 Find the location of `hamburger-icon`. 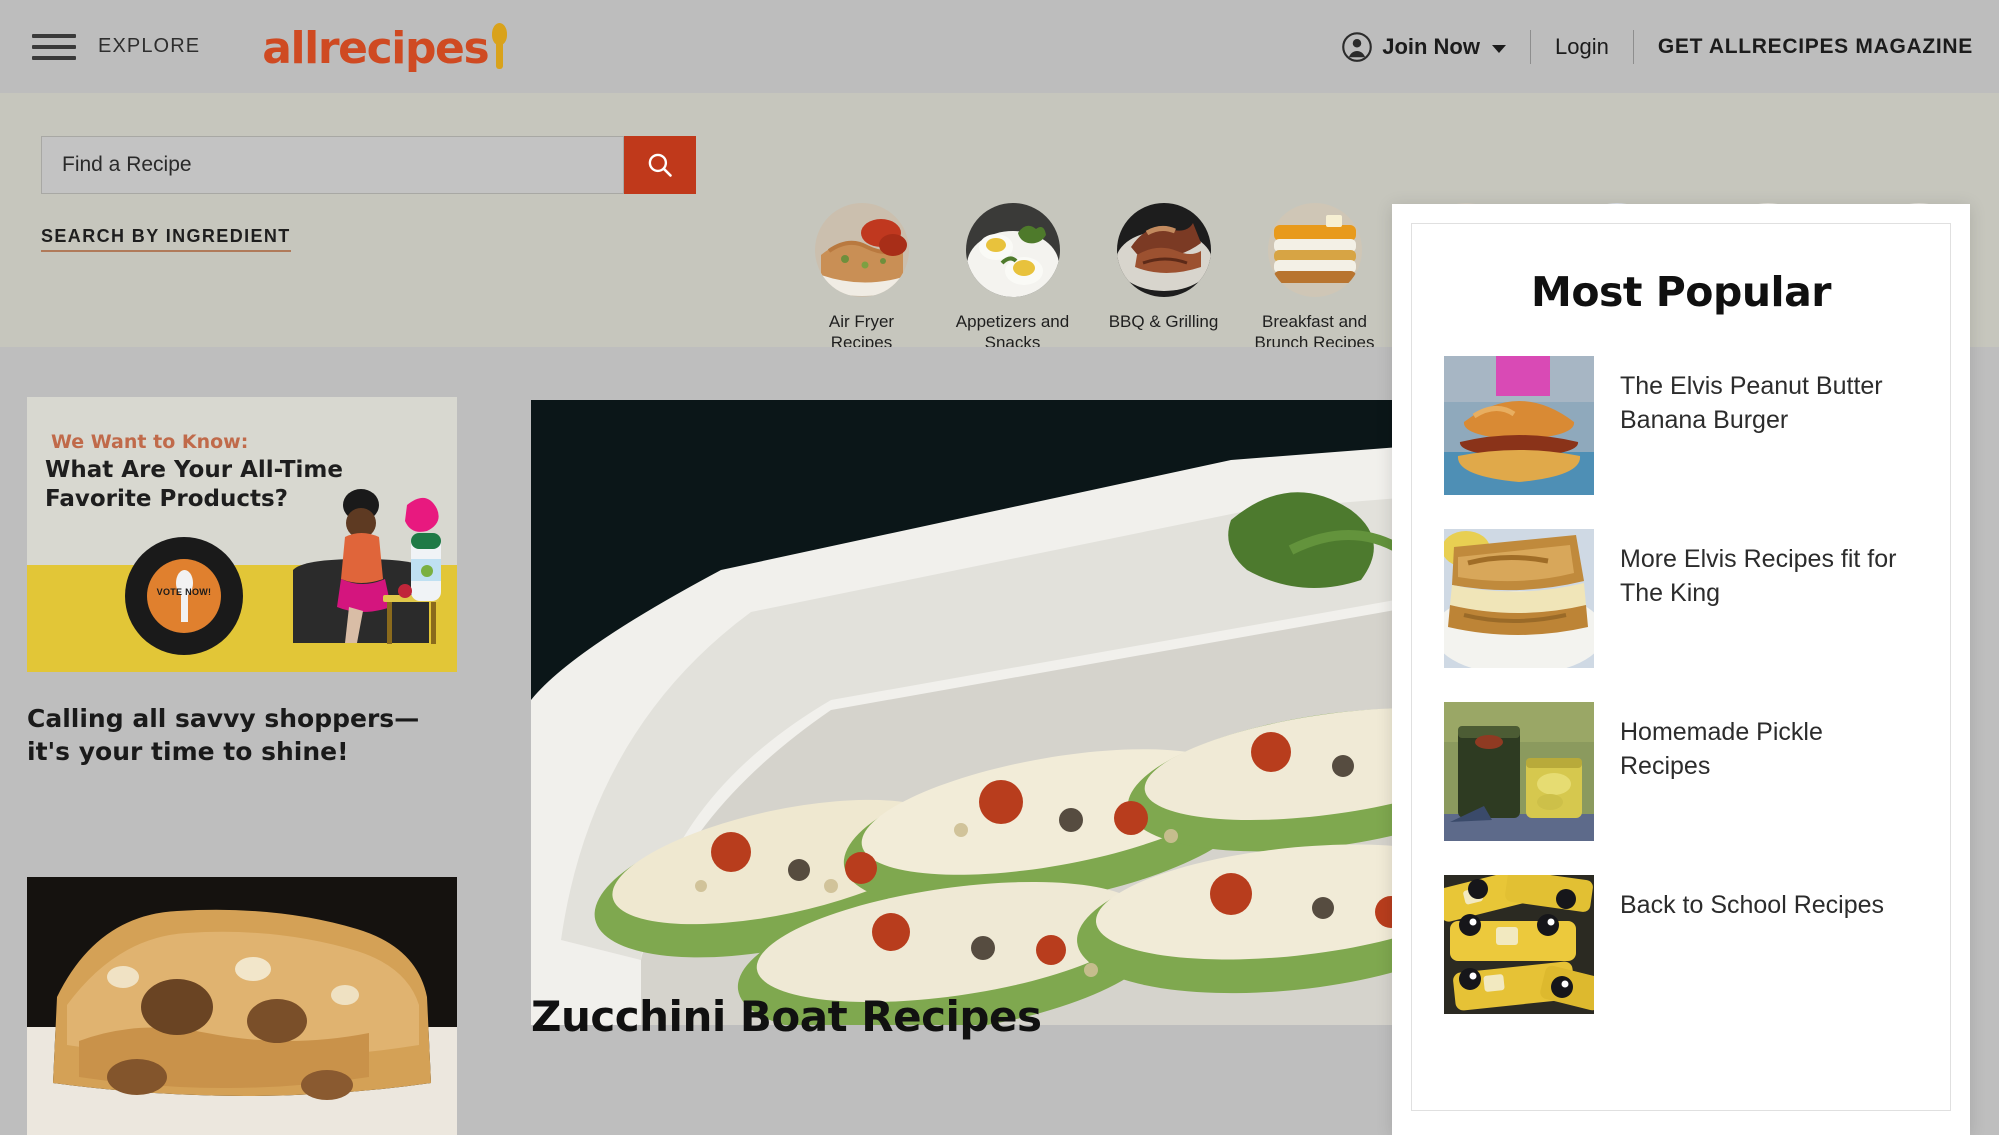

hamburger-icon is located at coordinates (54, 47).